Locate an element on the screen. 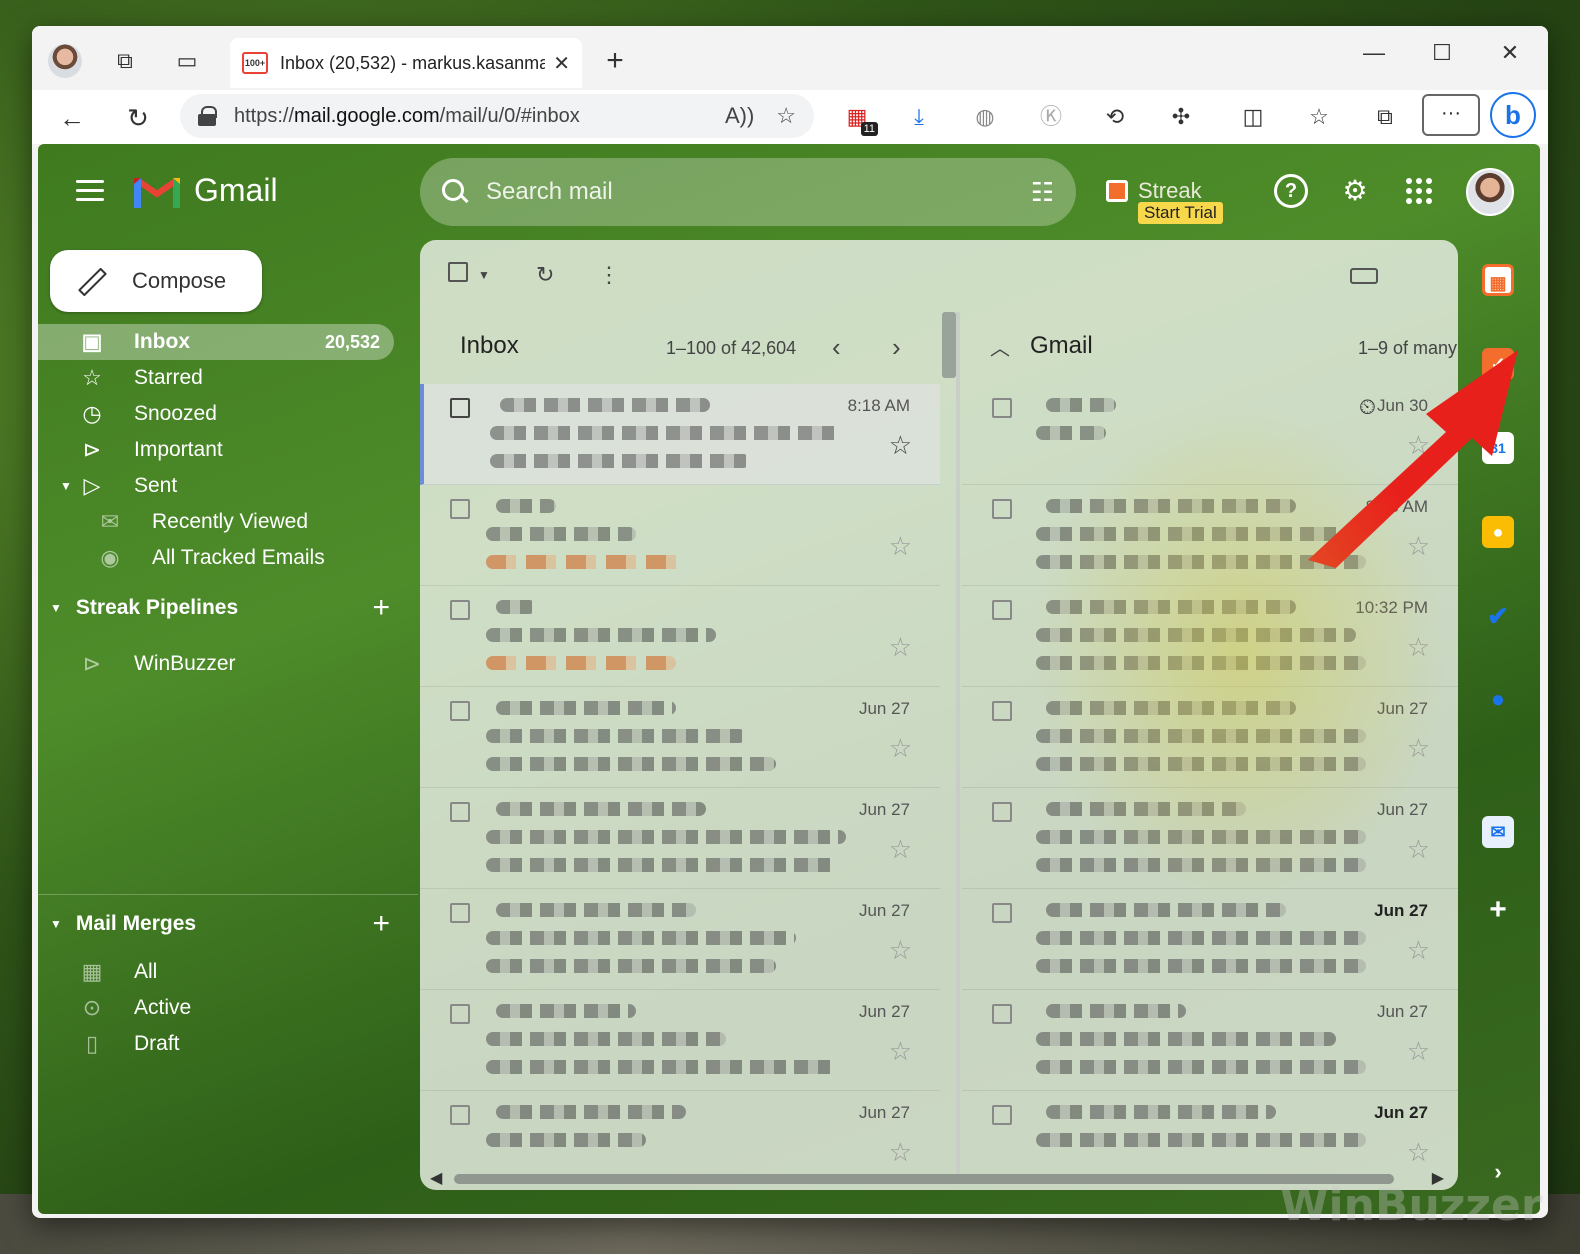 The height and width of the screenshot is (1254, 1580). add-pipeline-icon: + is located at coordinates (381, 608).